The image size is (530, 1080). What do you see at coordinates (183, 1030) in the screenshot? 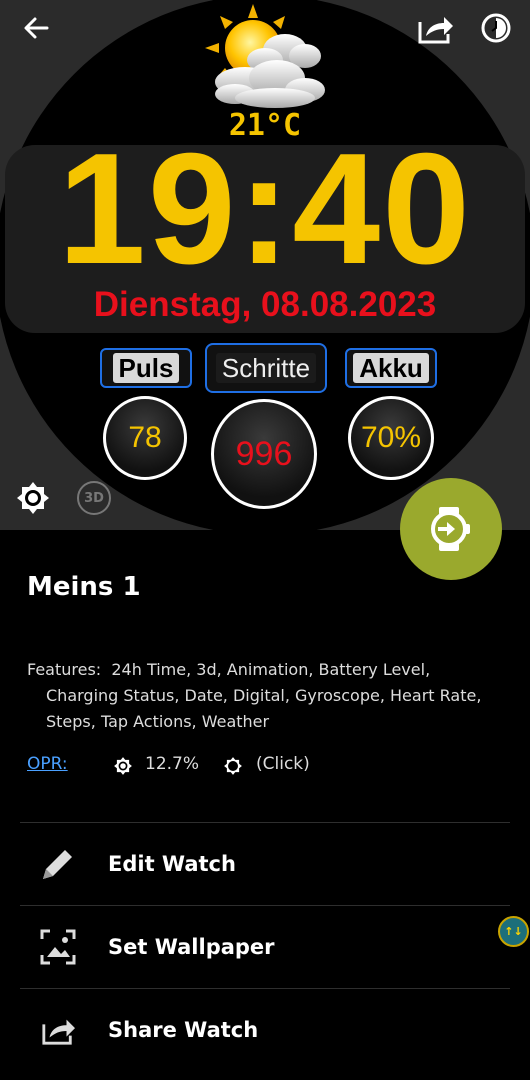
I see `share-watch-label: Share Watch` at bounding box center [183, 1030].